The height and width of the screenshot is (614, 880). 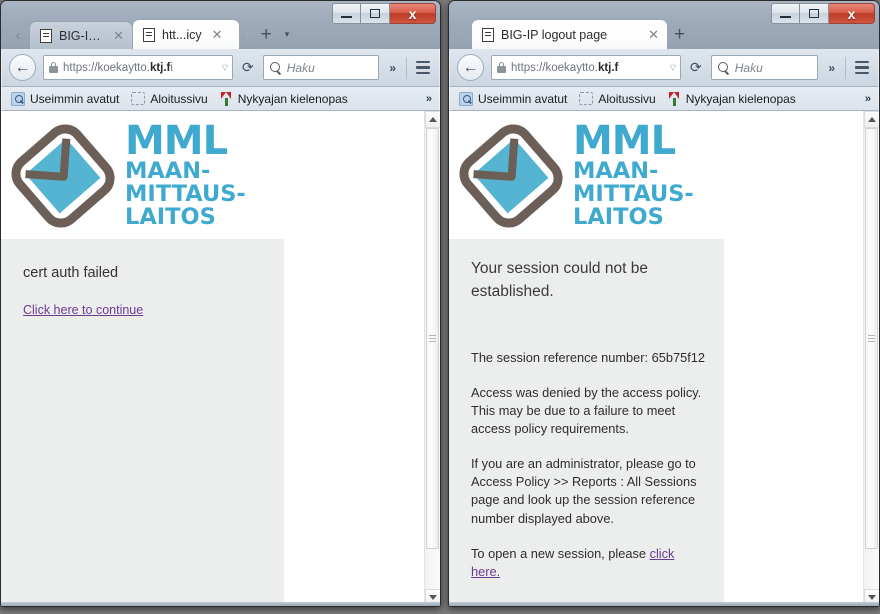 I want to click on search-icon, so click(x=275, y=67).